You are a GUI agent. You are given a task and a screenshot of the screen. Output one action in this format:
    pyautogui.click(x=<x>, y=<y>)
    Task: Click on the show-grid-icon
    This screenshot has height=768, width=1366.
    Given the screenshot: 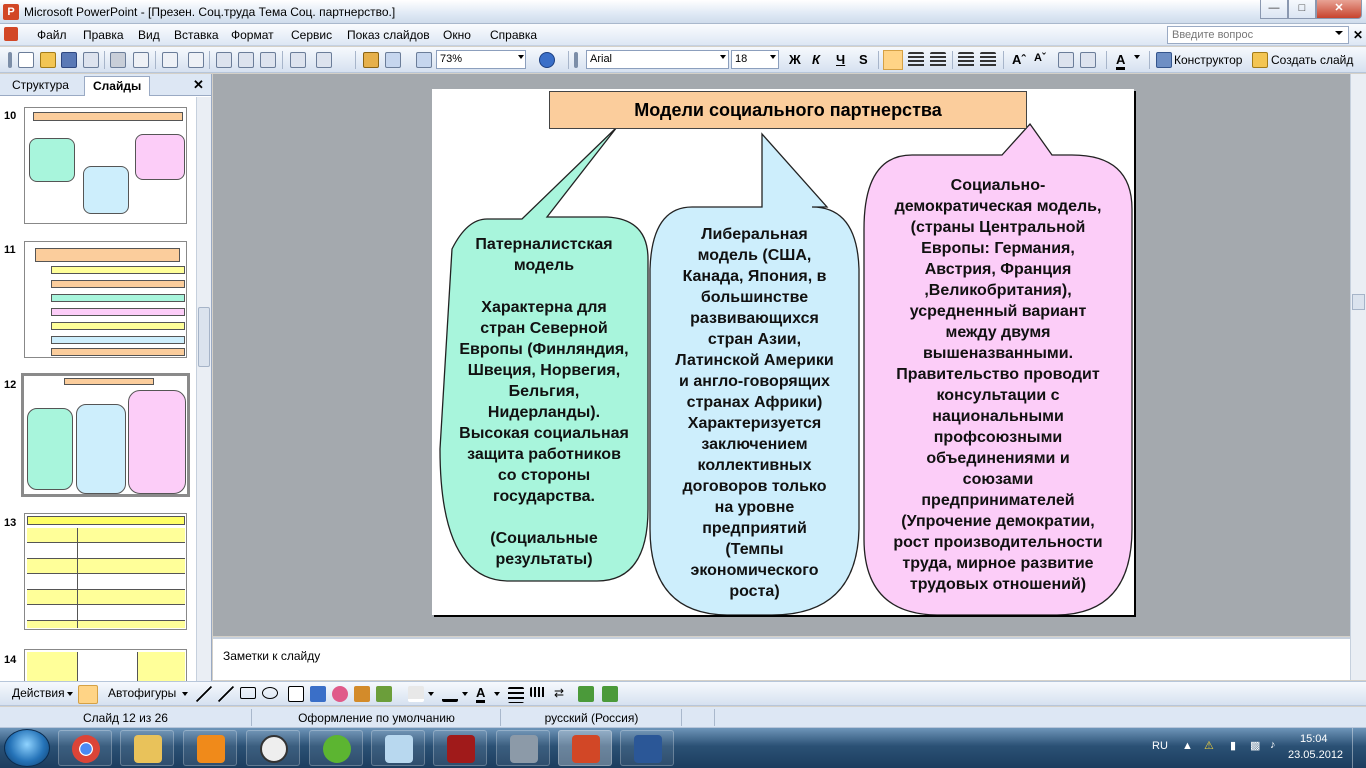 What is the action you would take?
    pyautogui.click(x=424, y=60)
    